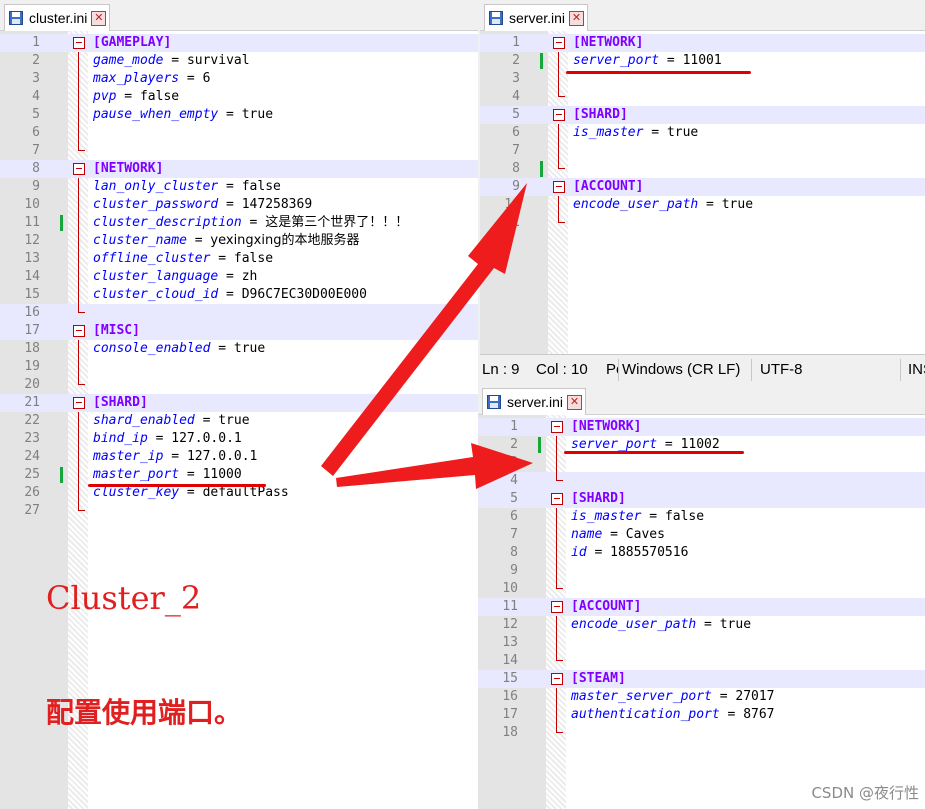 The width and height of the screenshot is (925, 809). What do you see at coordinates (151, 79) in the screenshot?
I see `code-text: max_players = 6` at bounding box center [151, 79].